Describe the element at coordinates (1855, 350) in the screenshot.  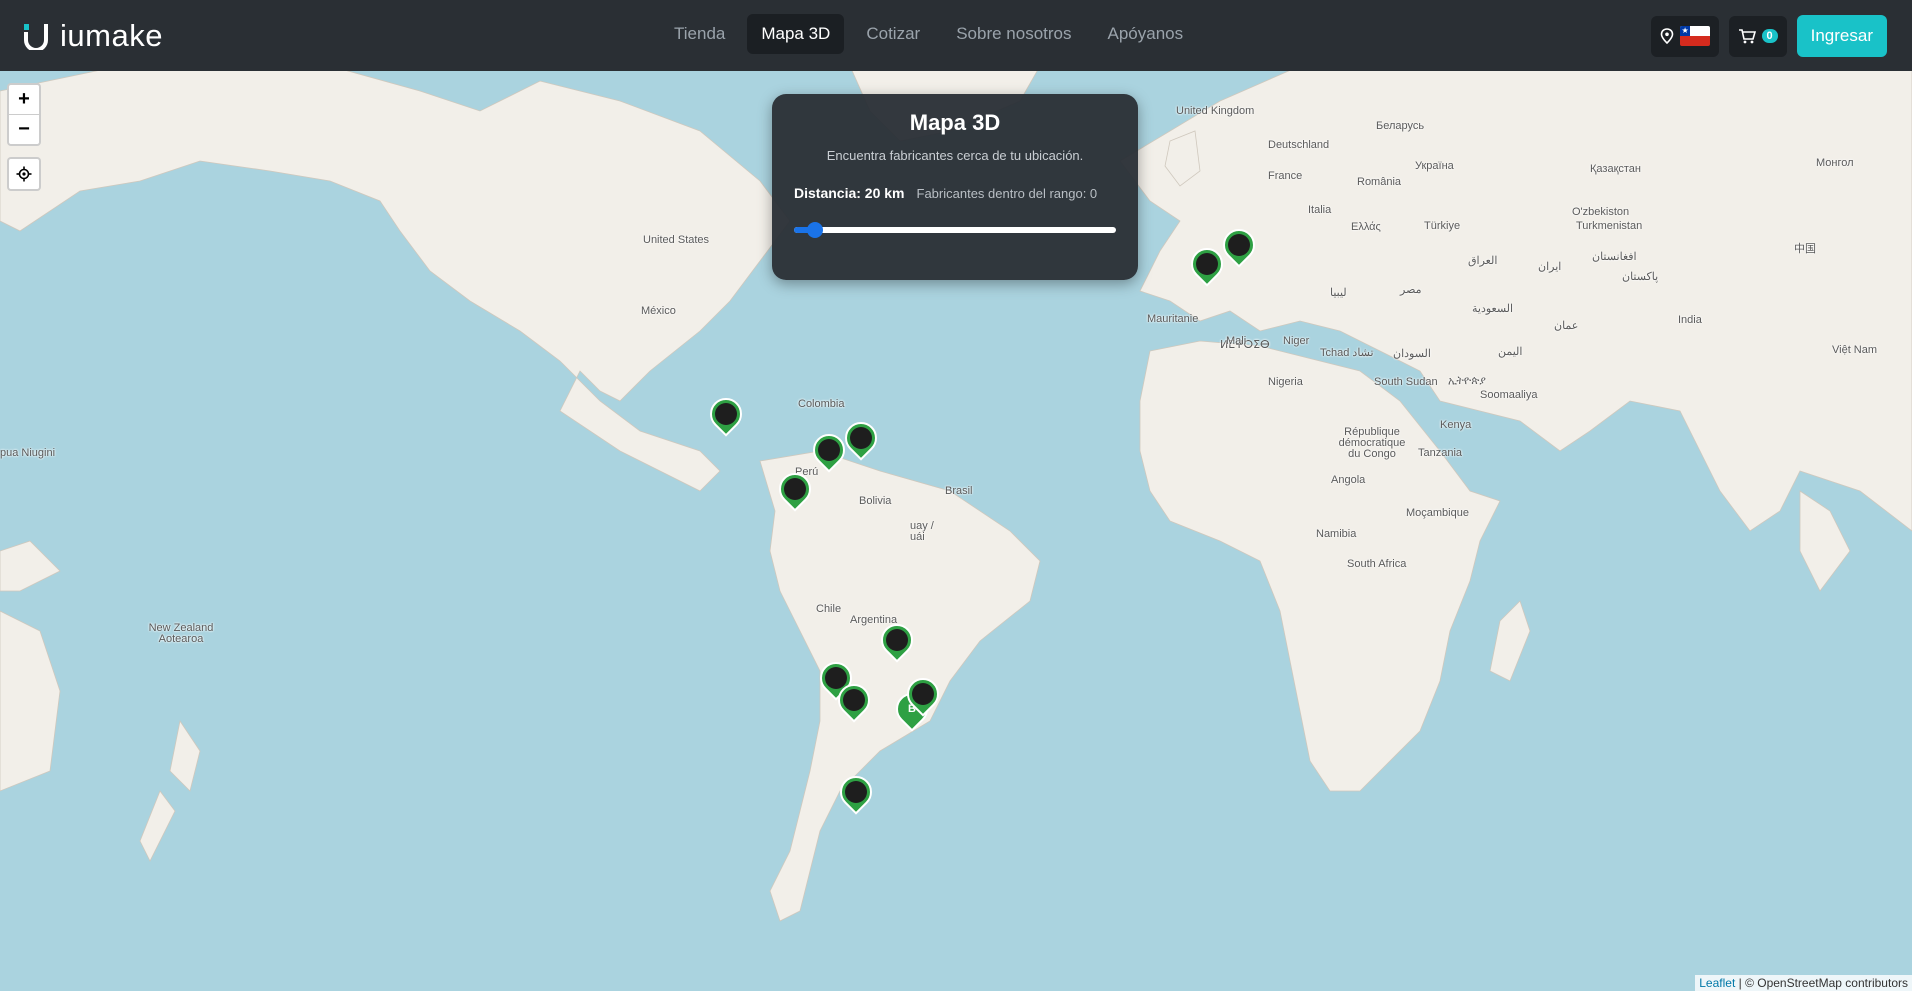
I see `map-label: Việt Nam` at that location.